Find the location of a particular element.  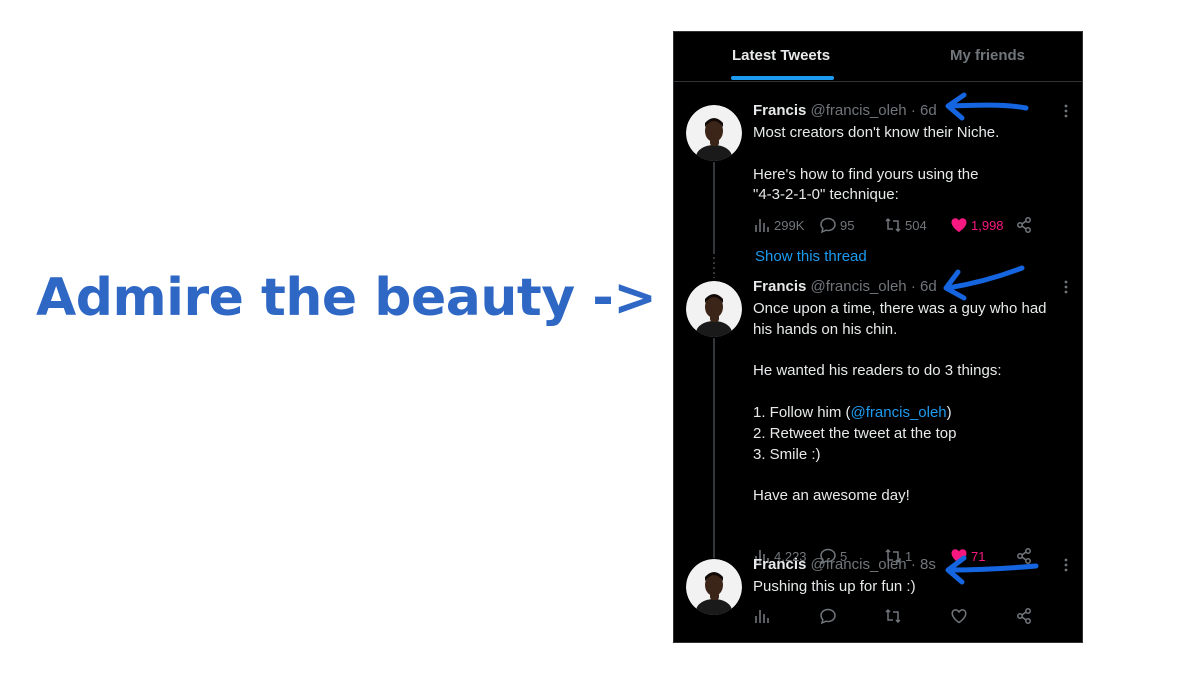

heart-icon is located at coordinates (959, 225).